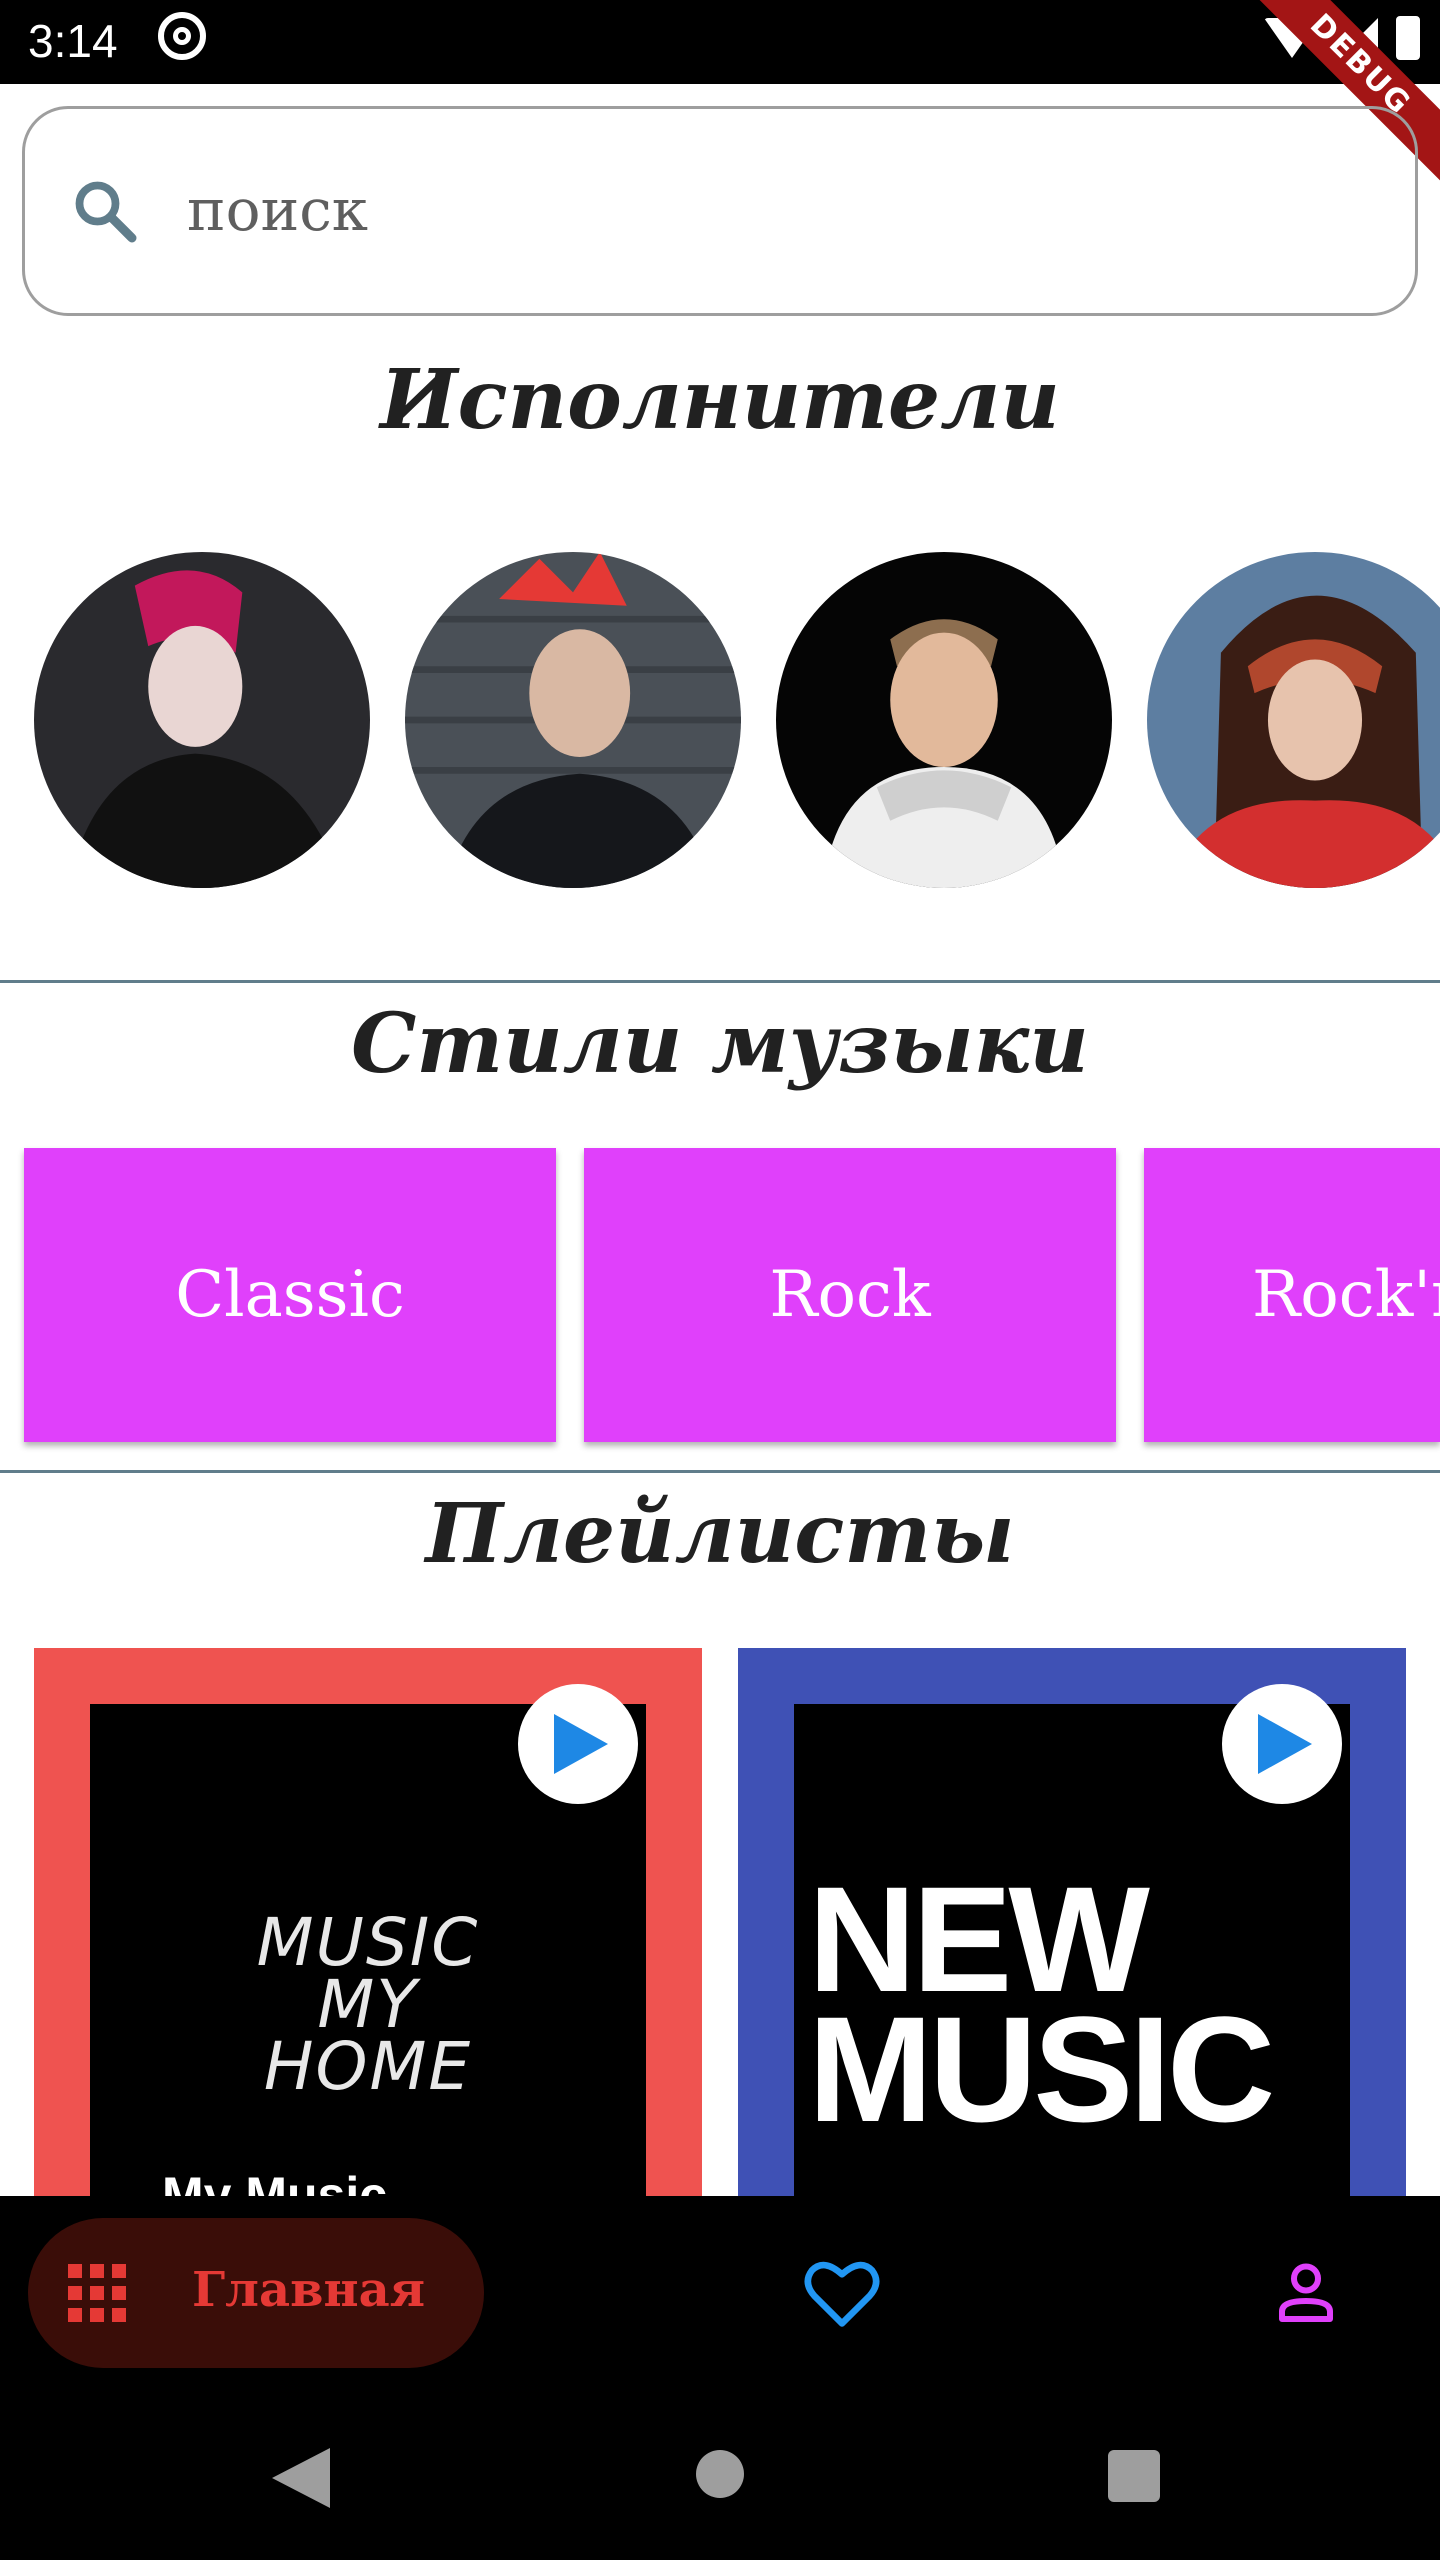 The image size is (1440, 2560). What do you see at coordinates (720, 94) in the screenshot?
I see `status-bar: 3:14 DEBUG` at bounding box center [720, 94].